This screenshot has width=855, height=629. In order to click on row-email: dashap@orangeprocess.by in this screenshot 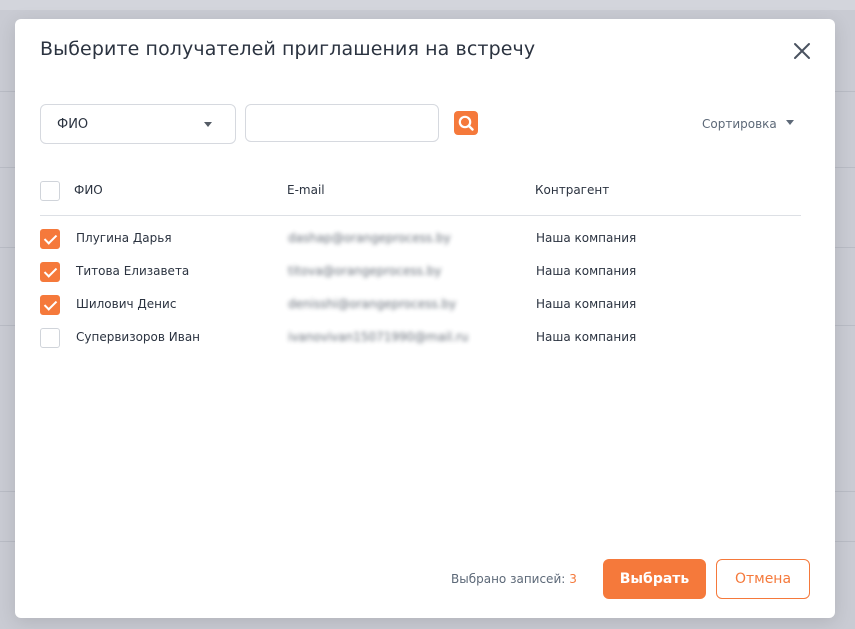, I will do `click(369, 238)`.